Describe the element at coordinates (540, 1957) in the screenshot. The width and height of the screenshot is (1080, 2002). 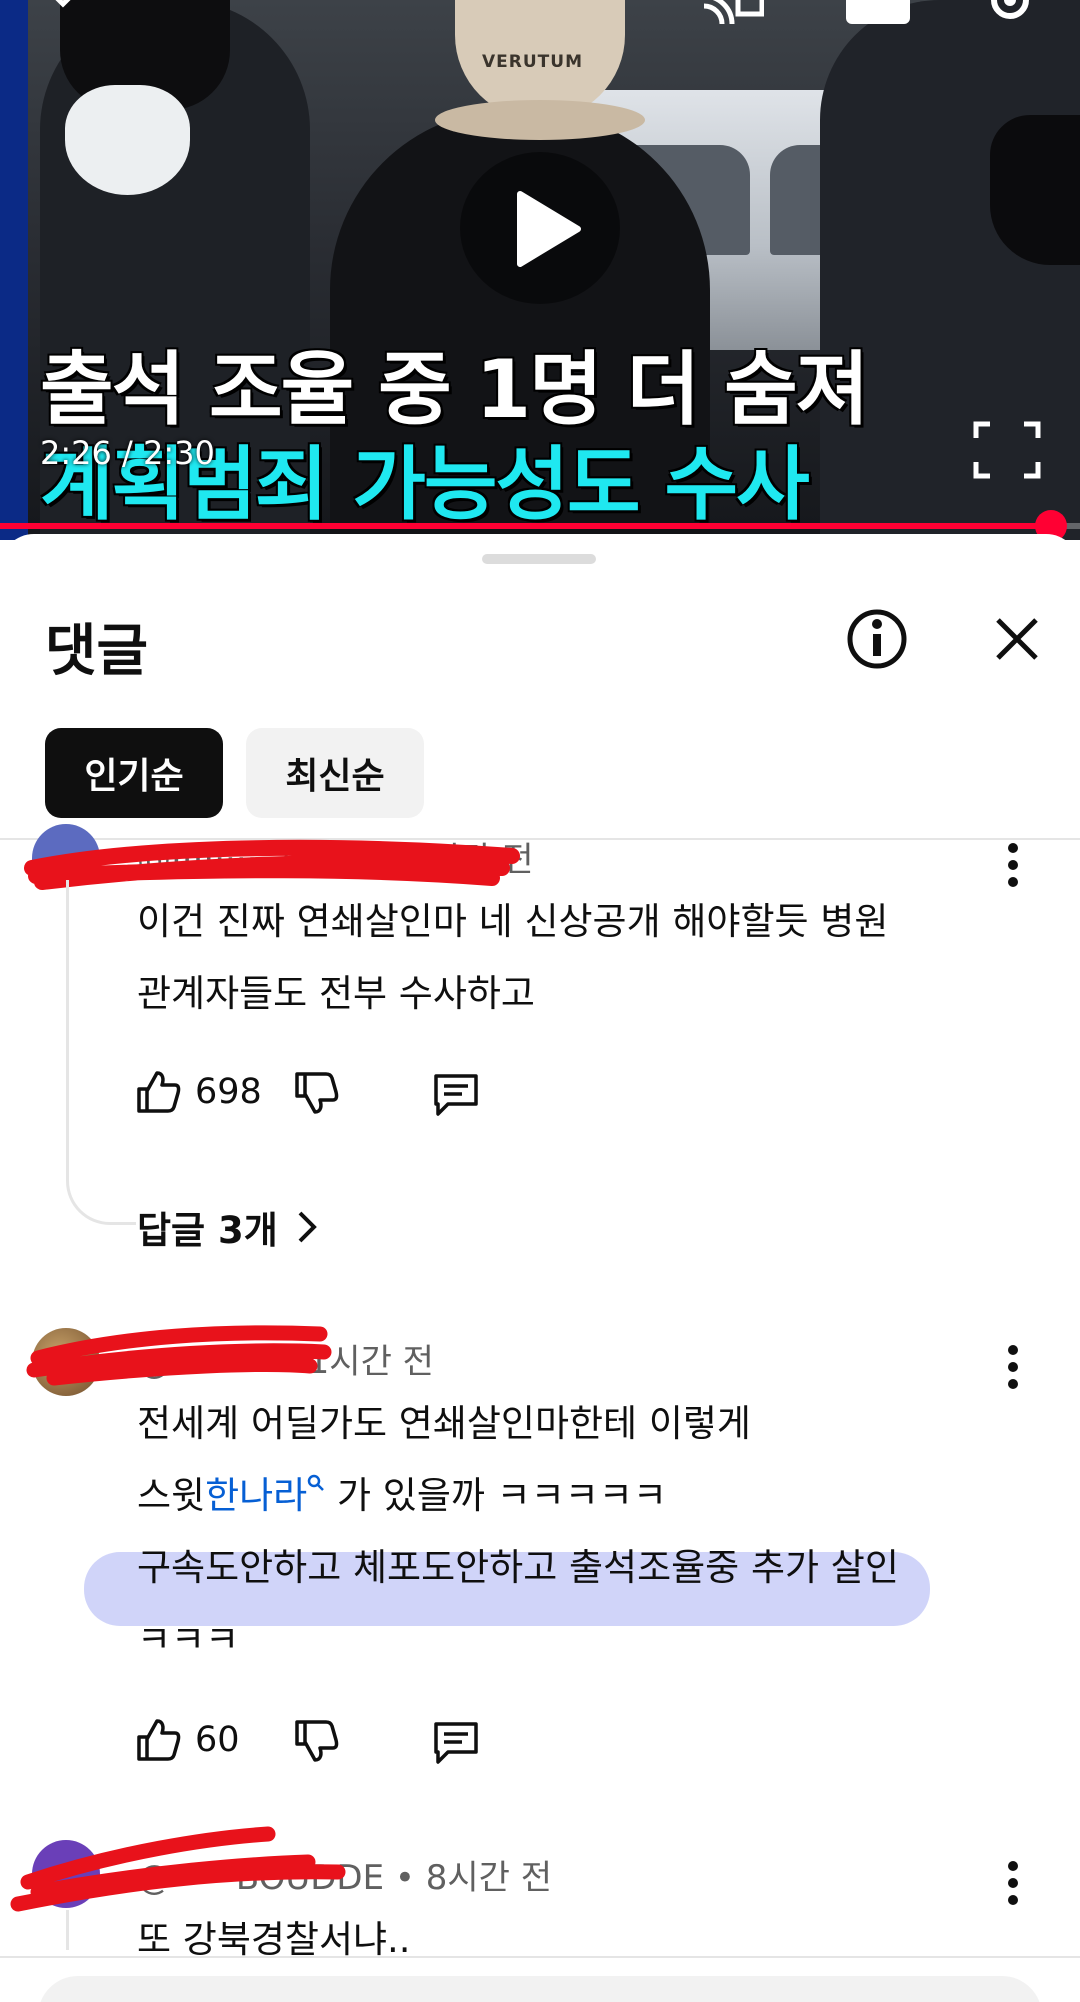
I see `composer-divider` at that location.